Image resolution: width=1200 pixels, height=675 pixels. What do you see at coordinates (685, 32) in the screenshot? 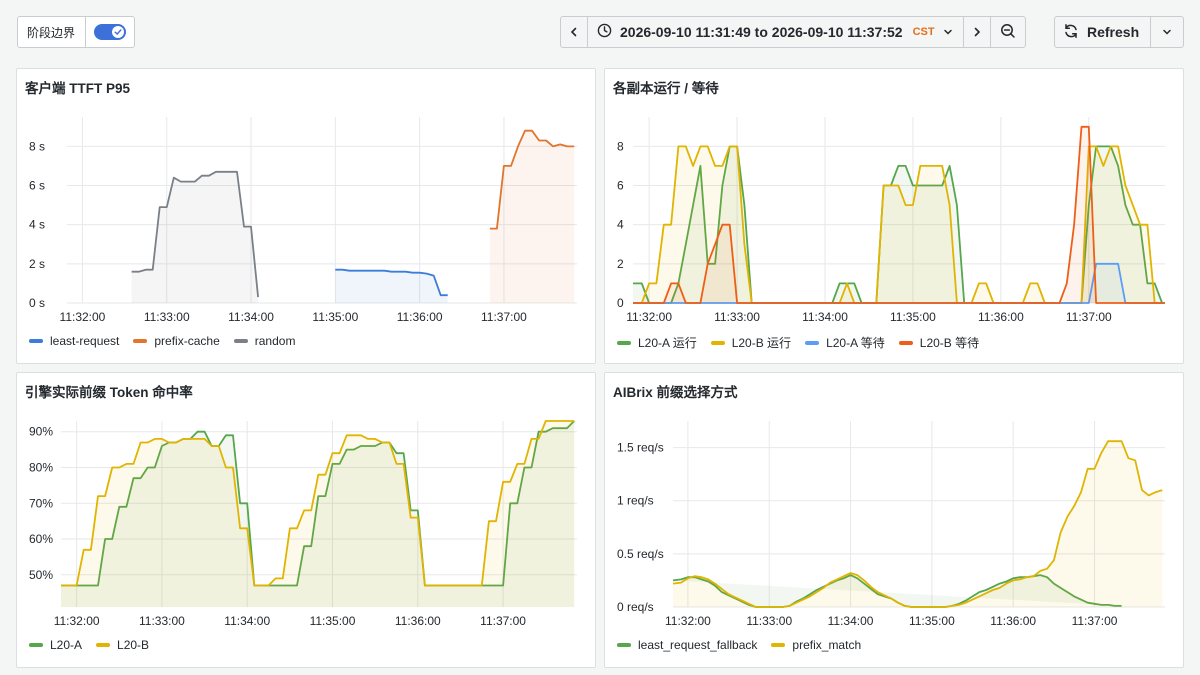
I see `time-range-from: 2026-09-10 11:31:49` at bounding box center [685, 32].